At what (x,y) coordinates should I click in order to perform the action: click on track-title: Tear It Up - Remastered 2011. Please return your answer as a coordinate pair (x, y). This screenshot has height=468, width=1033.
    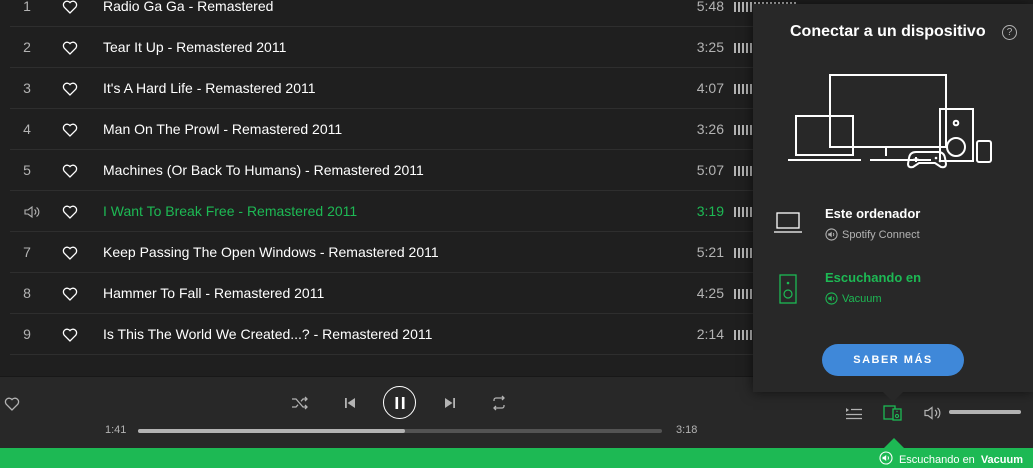
    Looking at the image, I should click on (194, 47).